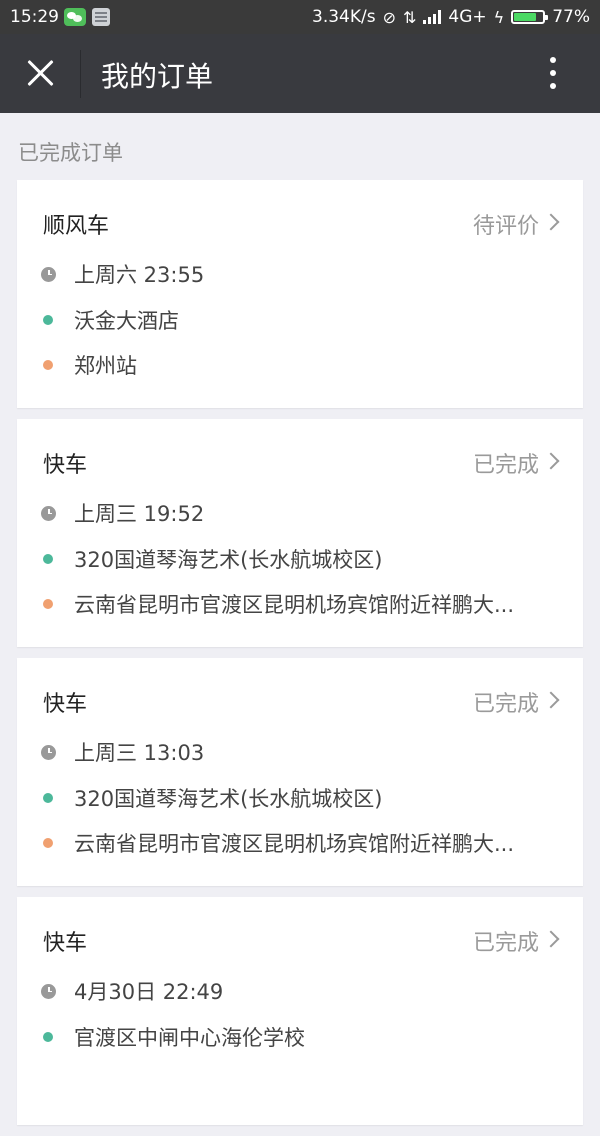 The image size is (600, 1136). I want to click on more-options-icon, so click(553, 74).